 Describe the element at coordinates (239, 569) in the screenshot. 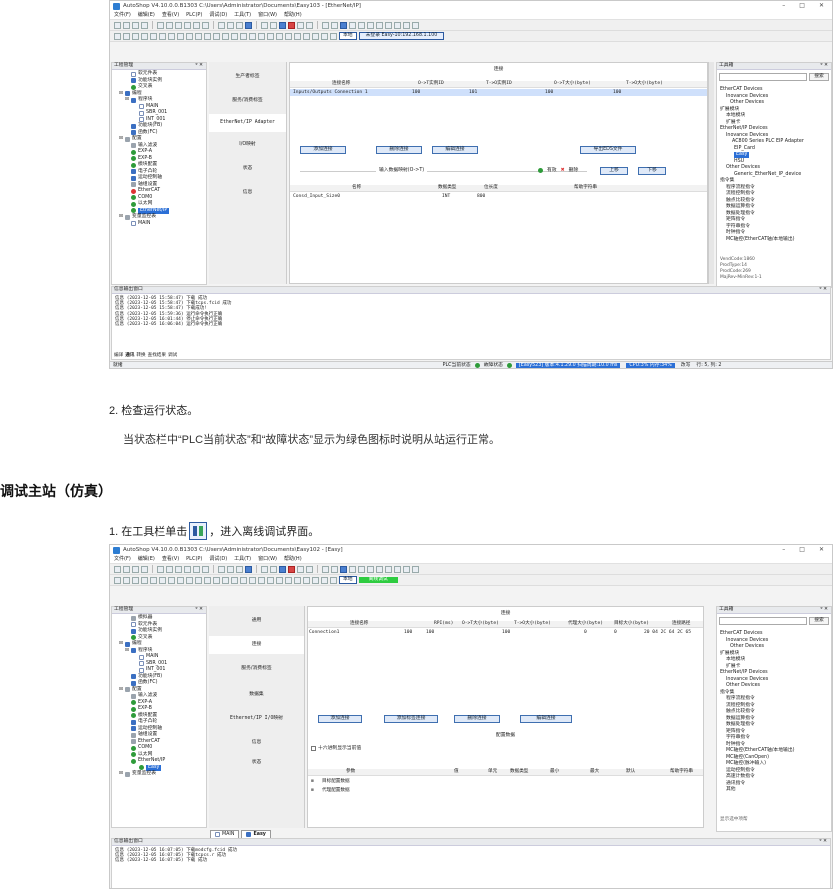

I see `compile-icon` at that location.